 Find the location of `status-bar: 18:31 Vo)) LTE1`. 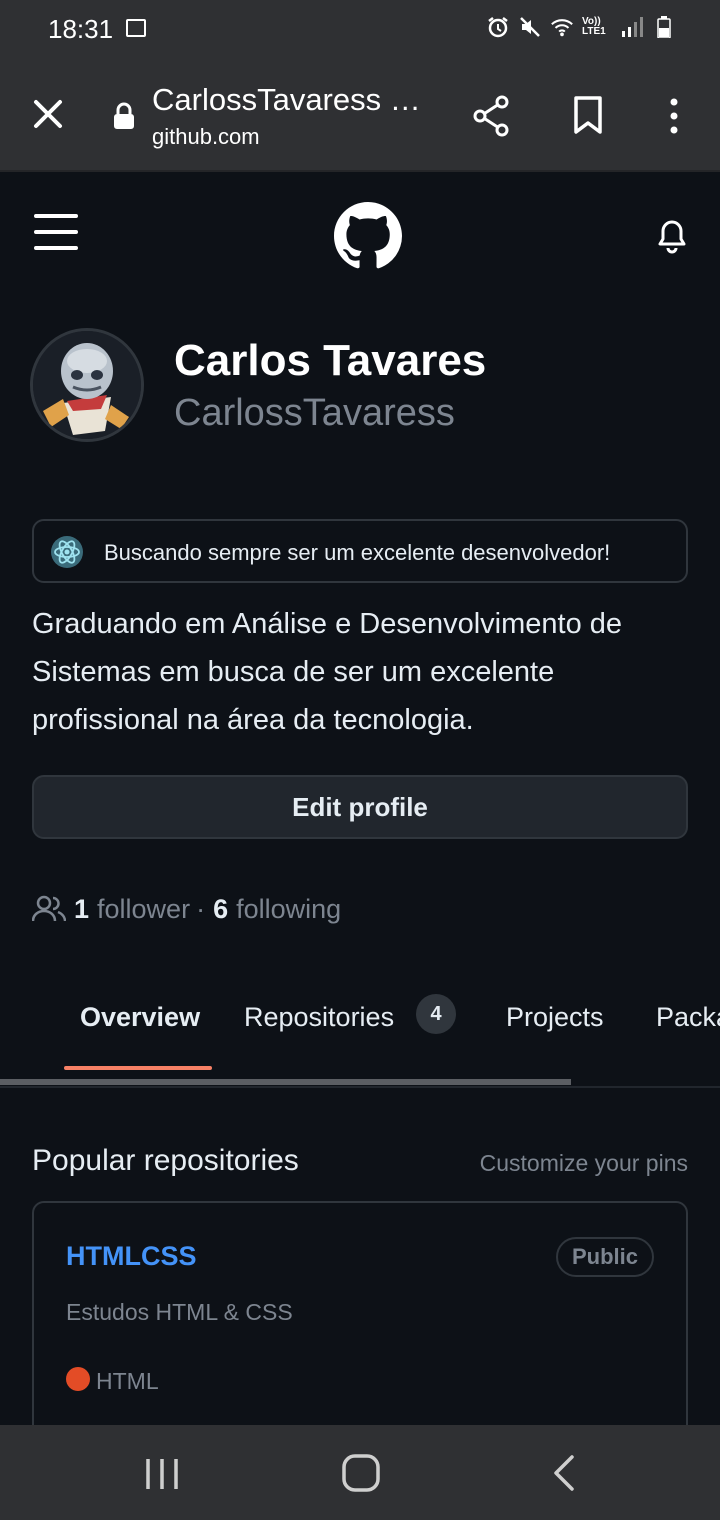

status-bar: 18:31 Vo)) LTE1 is located at coordinates (360, 29).